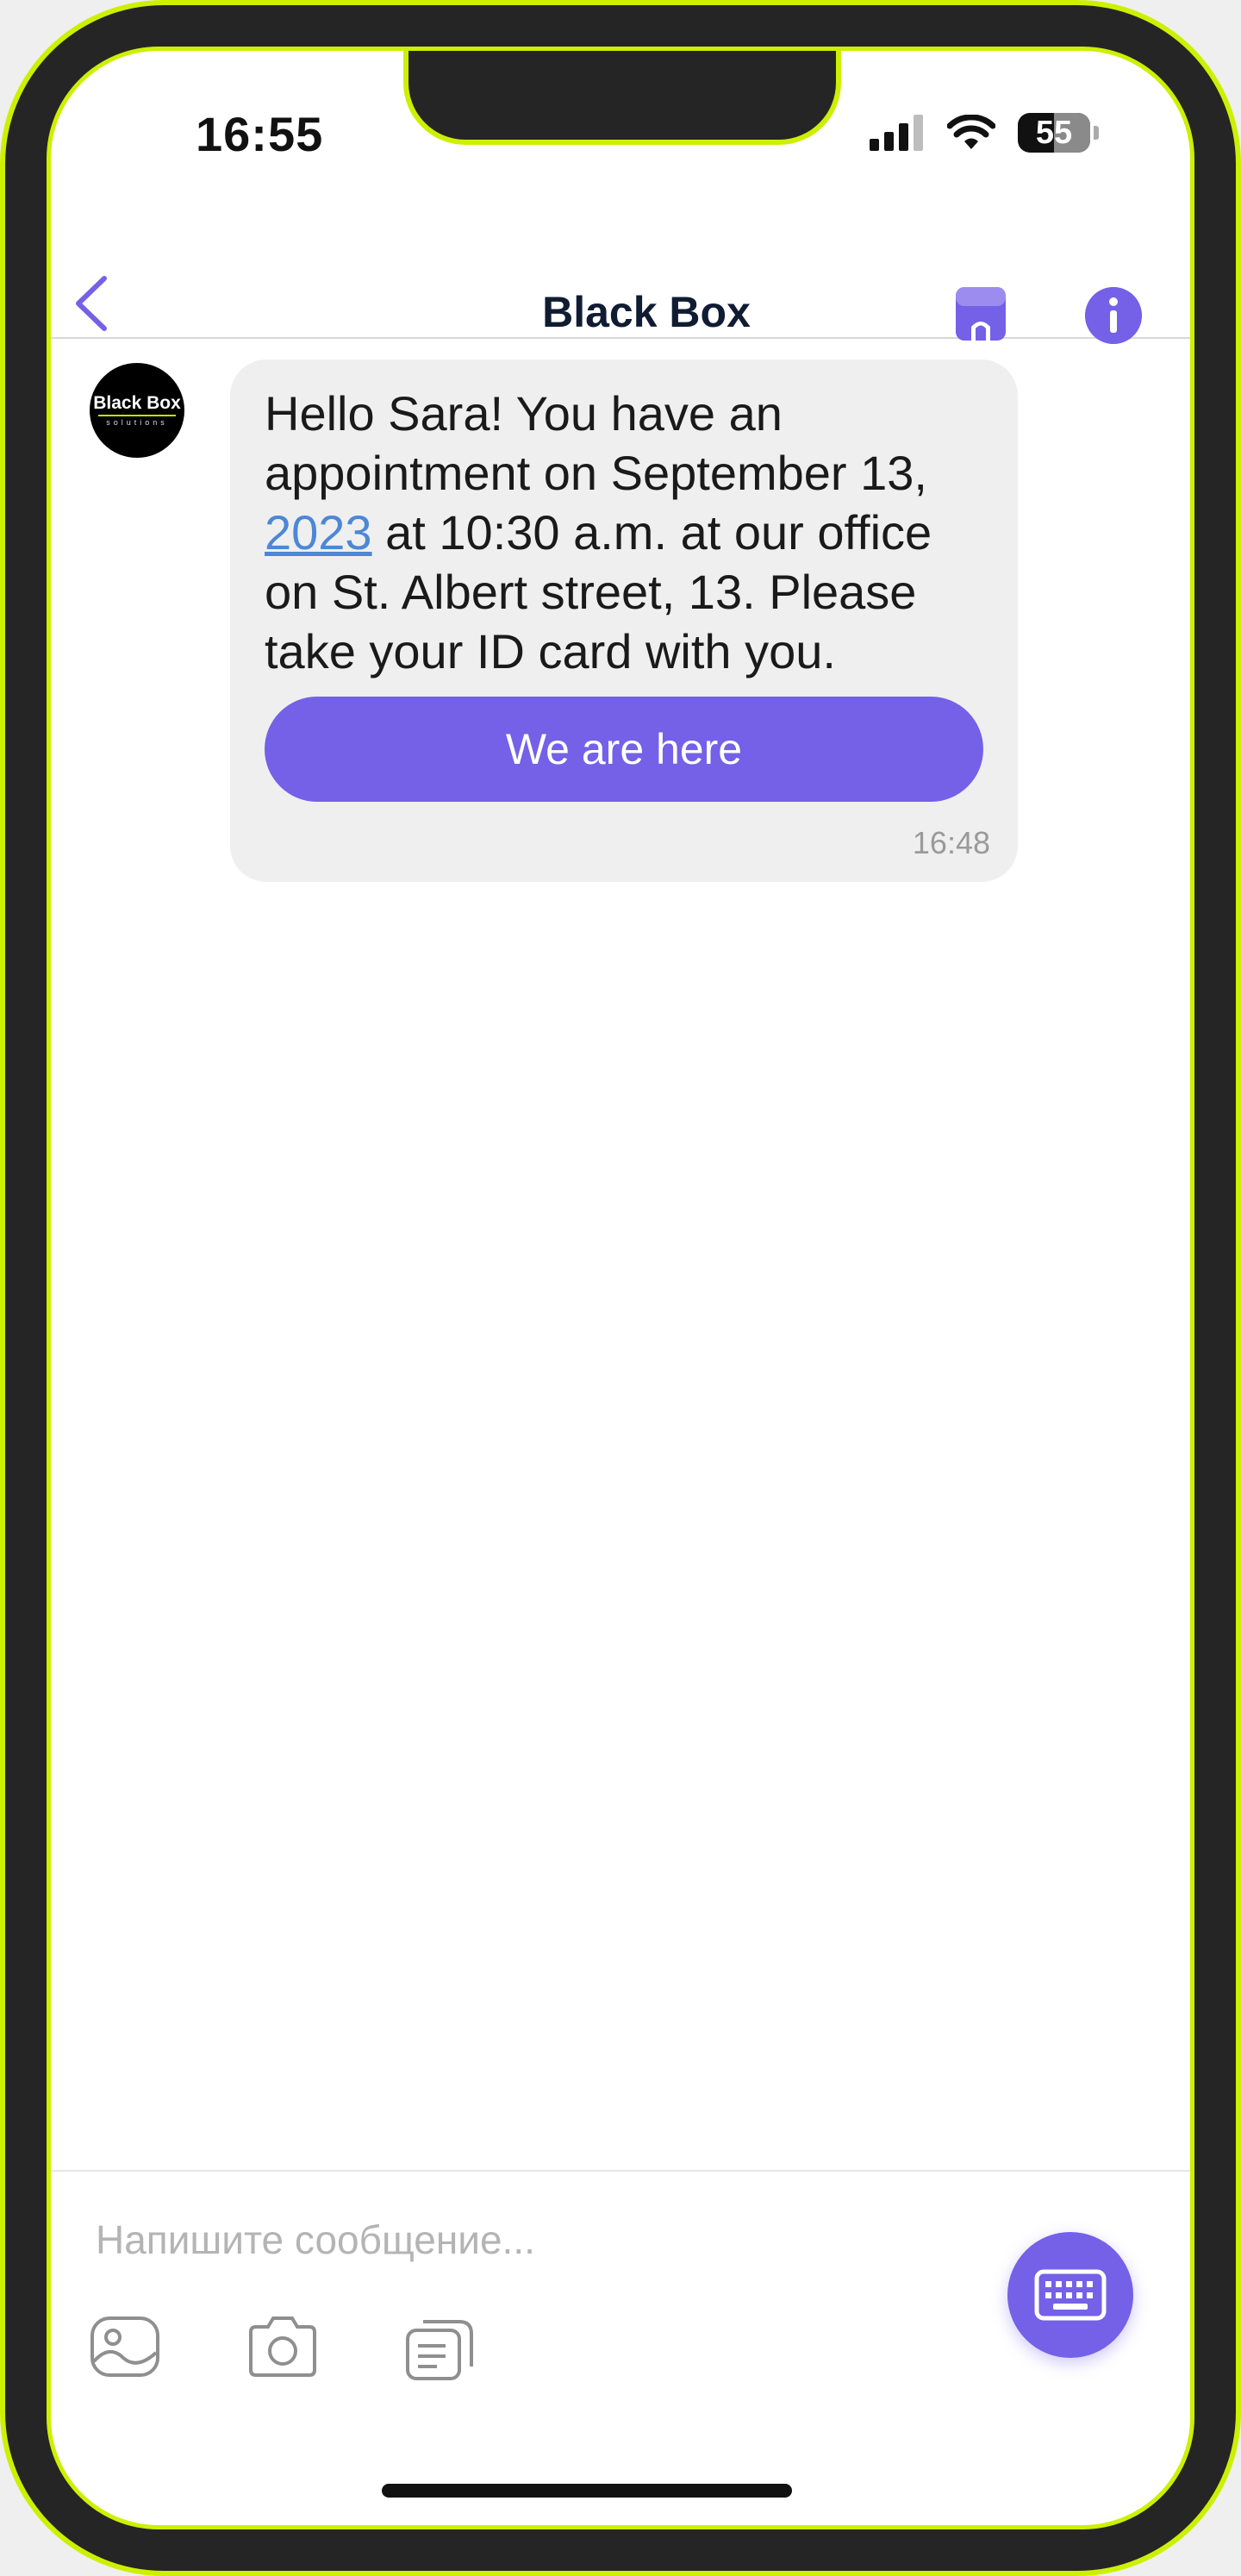  Describe the element at coordinates (971, 132) in the screenshot. I see `wifi-icon` at that location.